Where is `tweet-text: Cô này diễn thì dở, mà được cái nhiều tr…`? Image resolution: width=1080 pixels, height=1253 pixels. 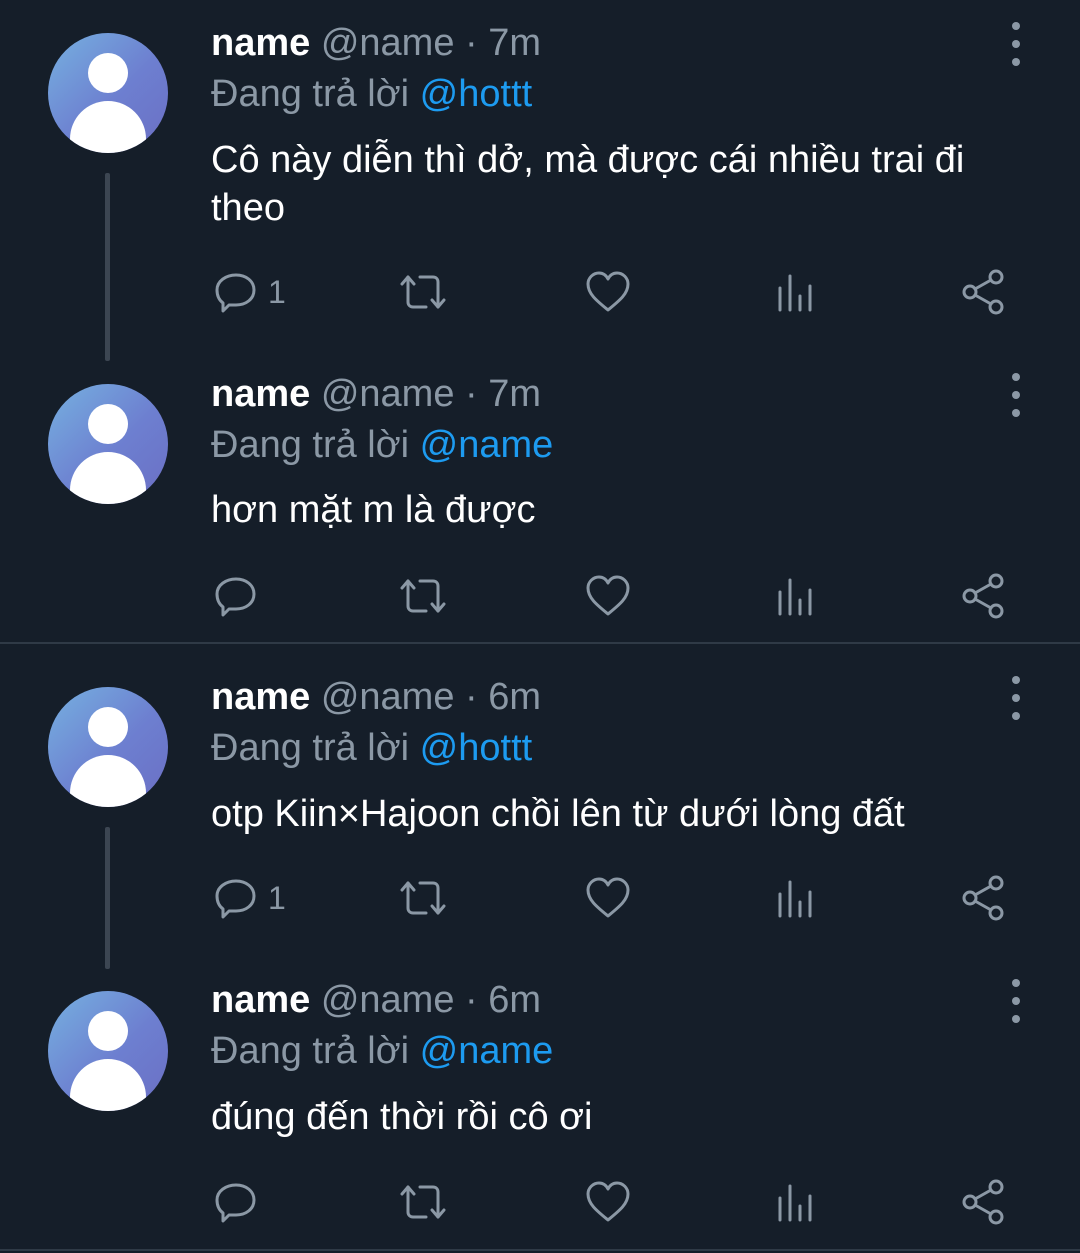 tweet-text: Cô này diễn thì dở, mà được cái nhiều tr… is located at coordinates (588, 184).